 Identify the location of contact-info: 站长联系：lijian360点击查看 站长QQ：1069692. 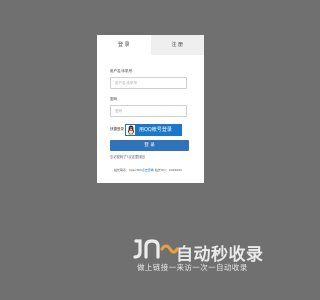
(148, 170).